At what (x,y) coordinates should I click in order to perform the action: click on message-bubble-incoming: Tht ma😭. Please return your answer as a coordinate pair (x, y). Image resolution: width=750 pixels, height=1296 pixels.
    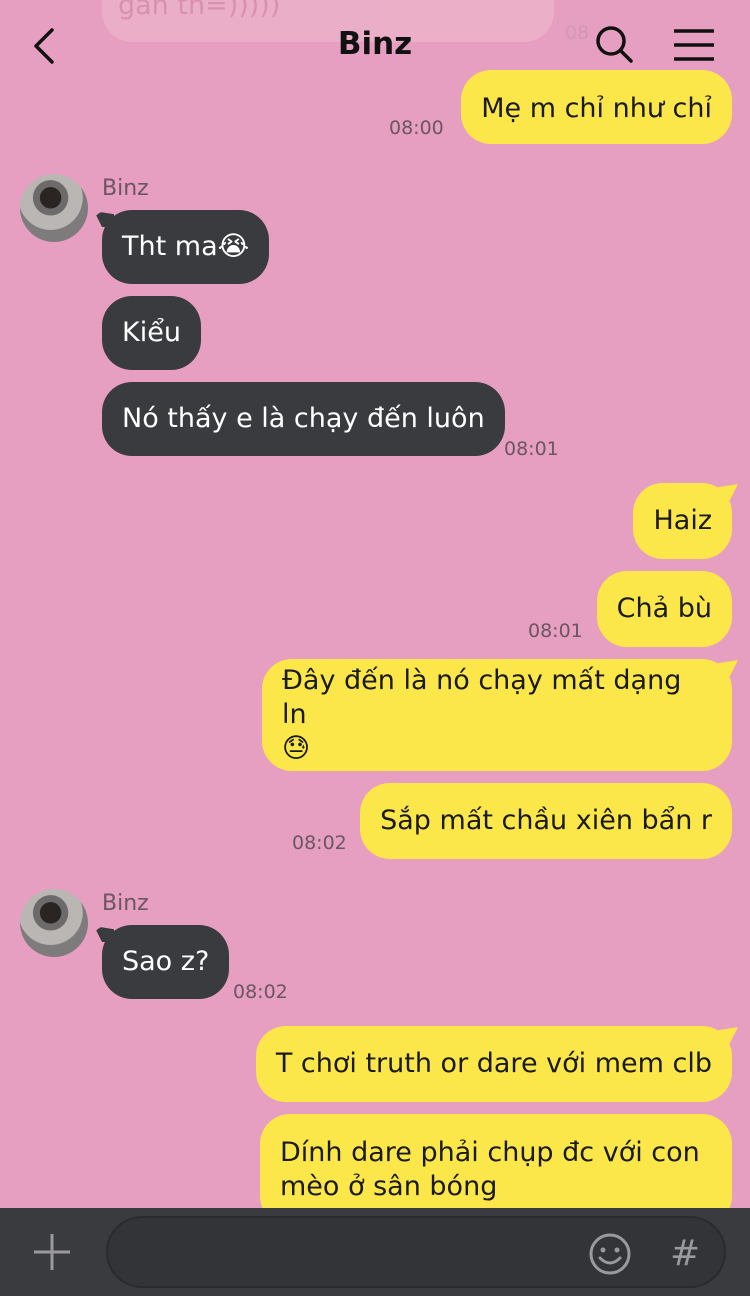
    Looking at the image, I should click on (186, 247).